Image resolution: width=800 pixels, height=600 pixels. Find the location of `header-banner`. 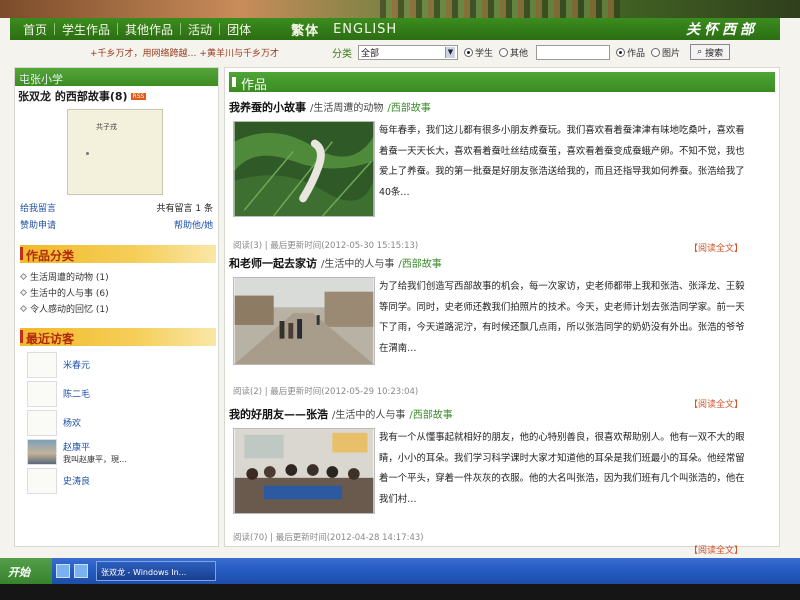

header-banner is located at coordinates (400, 9).